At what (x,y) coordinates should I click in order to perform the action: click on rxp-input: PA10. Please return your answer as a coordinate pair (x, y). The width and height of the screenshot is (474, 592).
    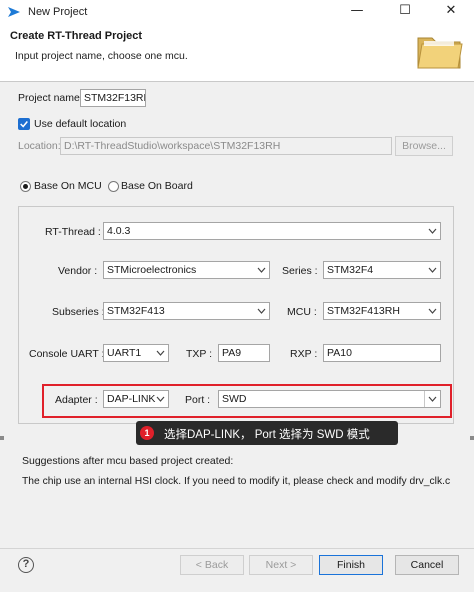
    Looking at the image, I should click on (382, 353).